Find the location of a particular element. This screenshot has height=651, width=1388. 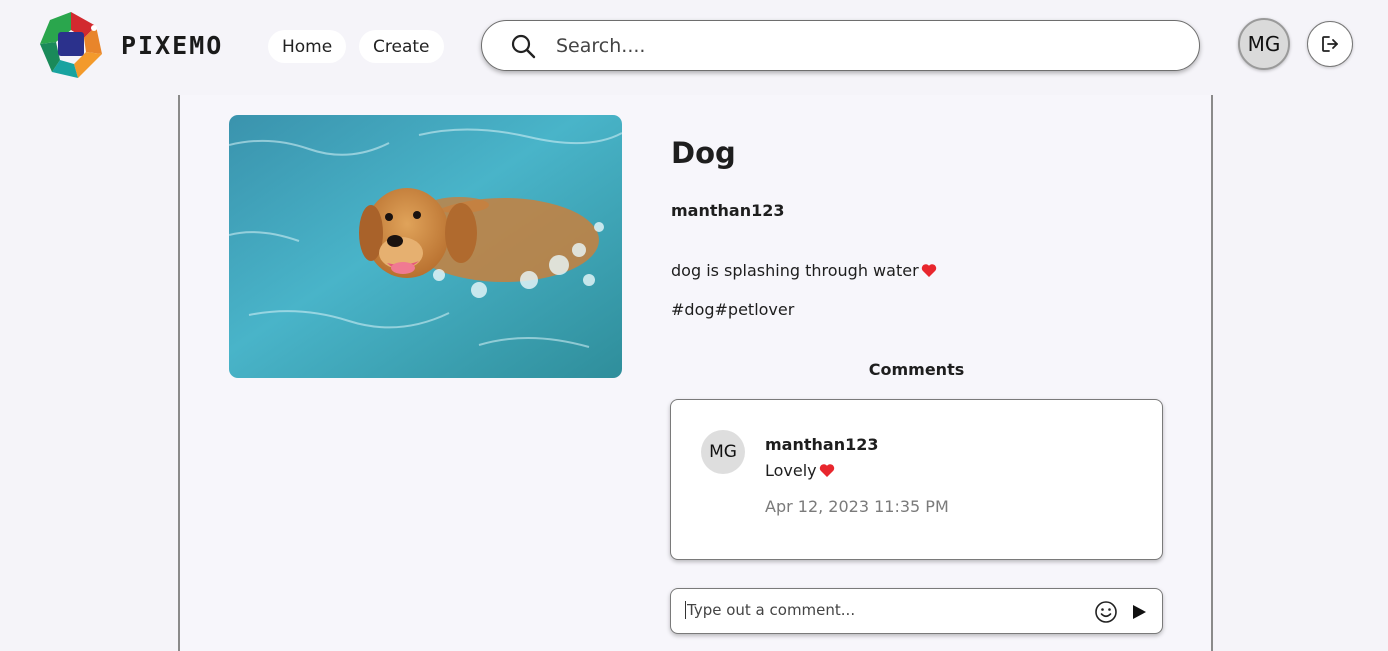

logout-icon is located at coordinates (1330, 44).